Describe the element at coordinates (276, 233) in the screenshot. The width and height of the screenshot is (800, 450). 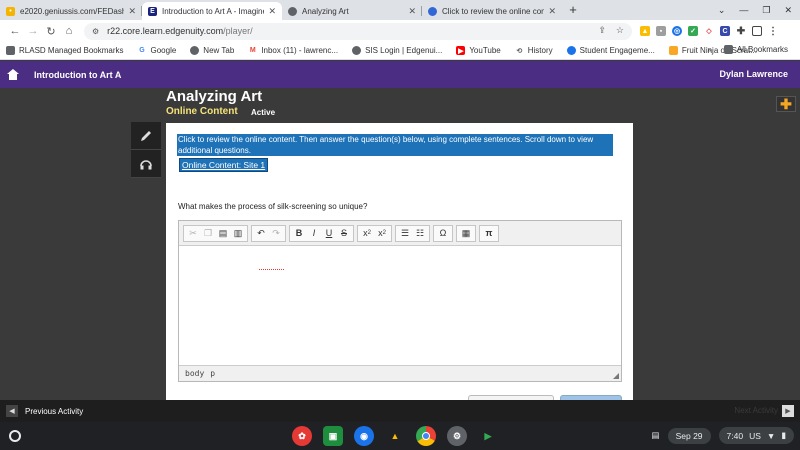
I see `redo-icon: ↷` at that location.